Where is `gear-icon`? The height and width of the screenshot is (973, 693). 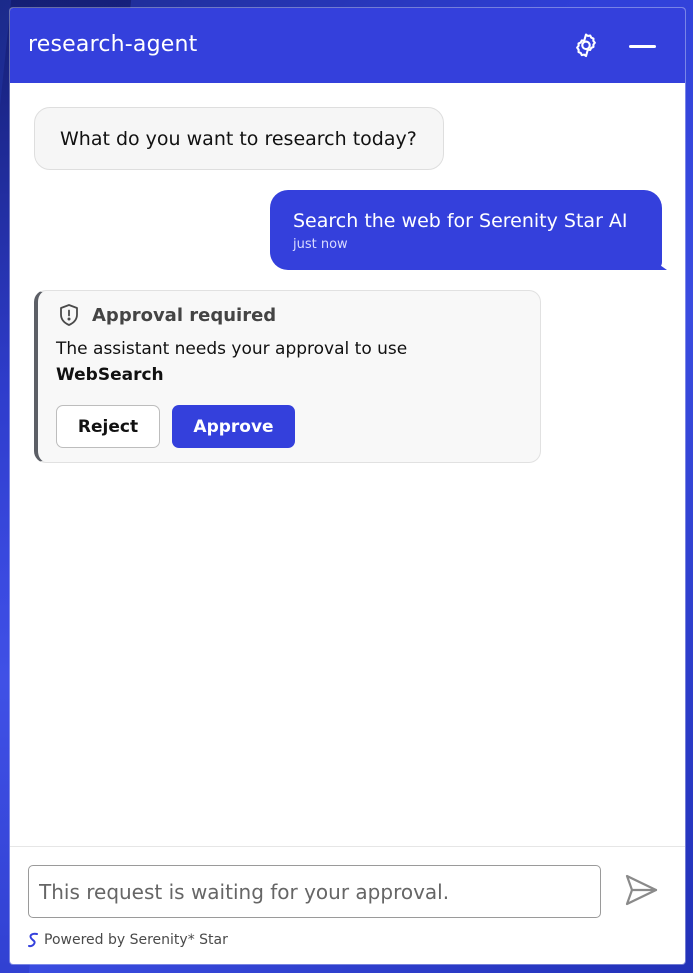 gear-icon is located at coordinates (586, 45).